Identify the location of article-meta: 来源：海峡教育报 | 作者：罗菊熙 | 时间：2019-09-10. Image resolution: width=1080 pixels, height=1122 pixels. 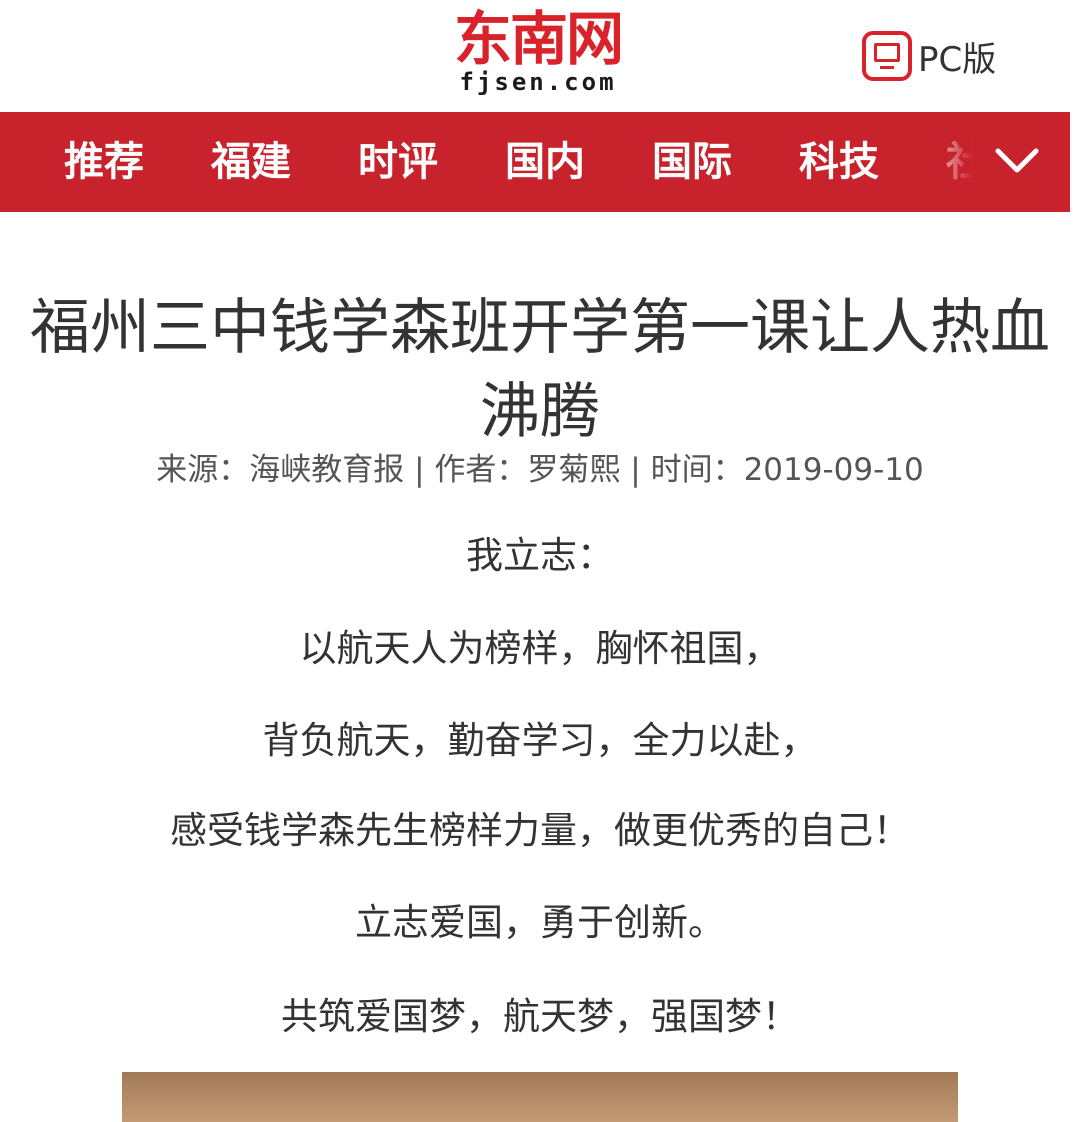
(540, 470).